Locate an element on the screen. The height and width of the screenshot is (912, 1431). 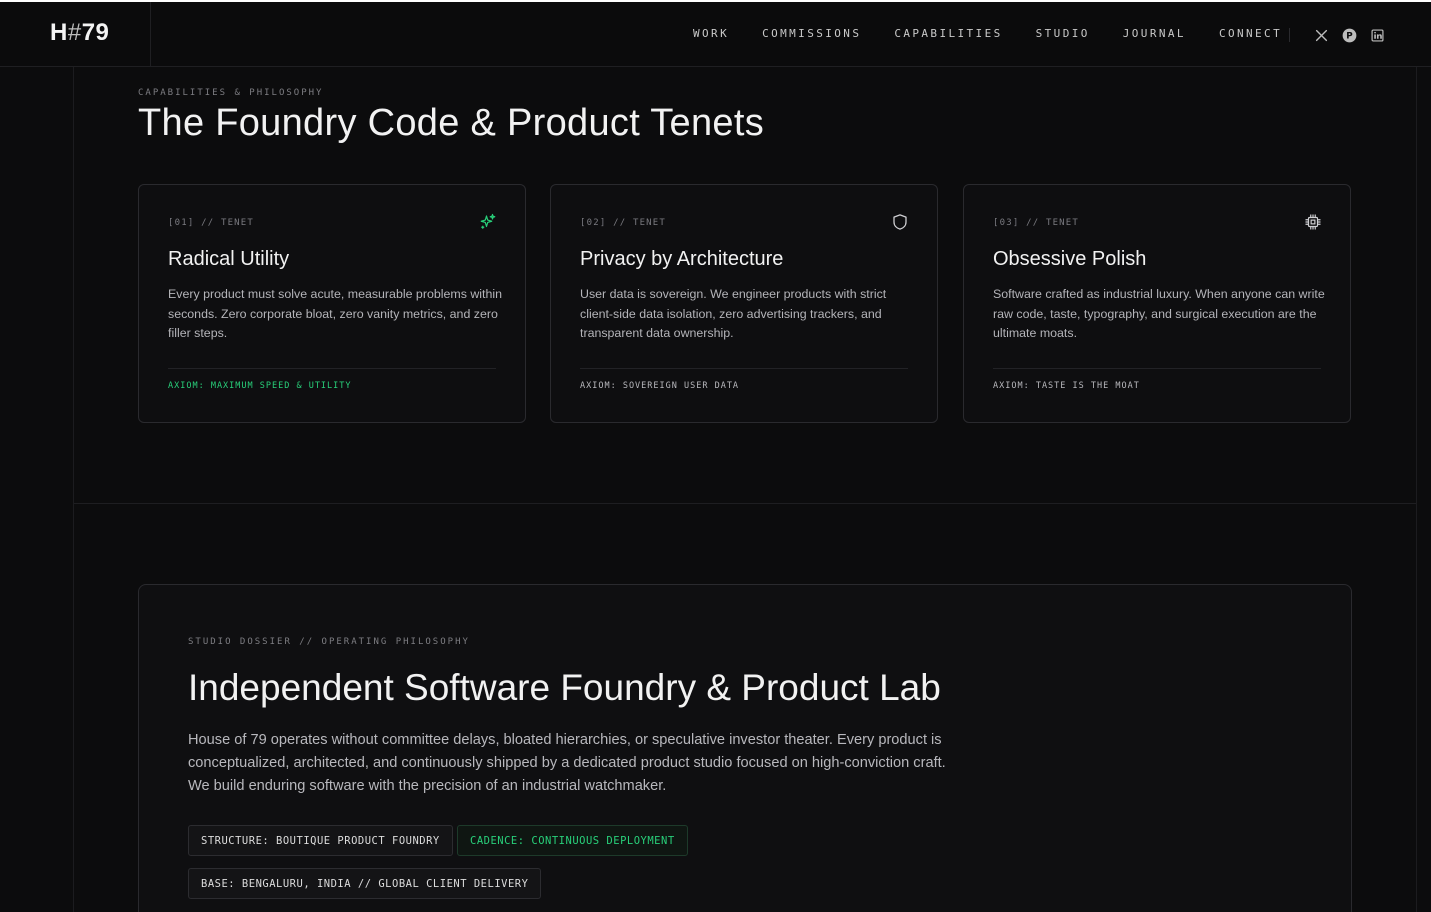
tenet-axiom: AXIOM: MAXIMUM SPEED & UTILITY is located at coordinates (260, 386).